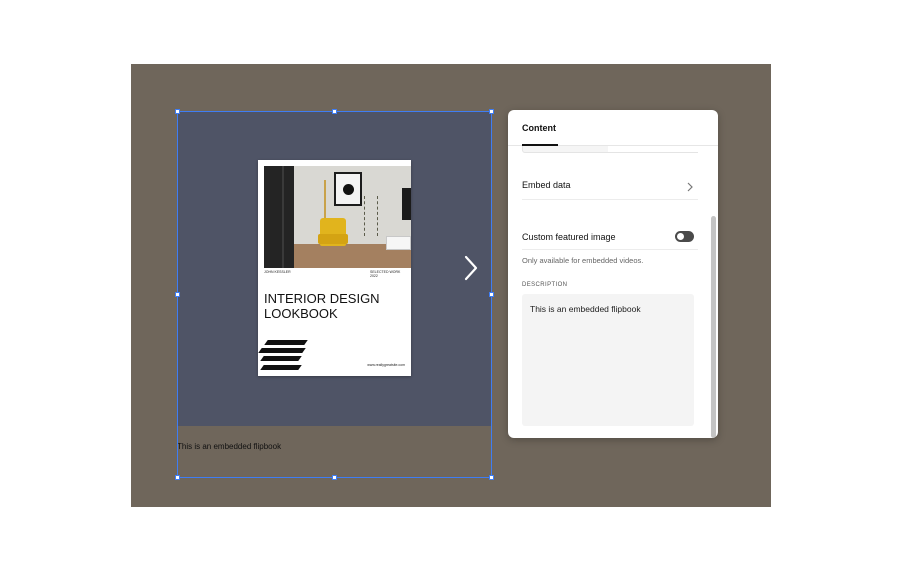  I want to click on custom-featured-image-row: Custom featured image, so click(610, 237).